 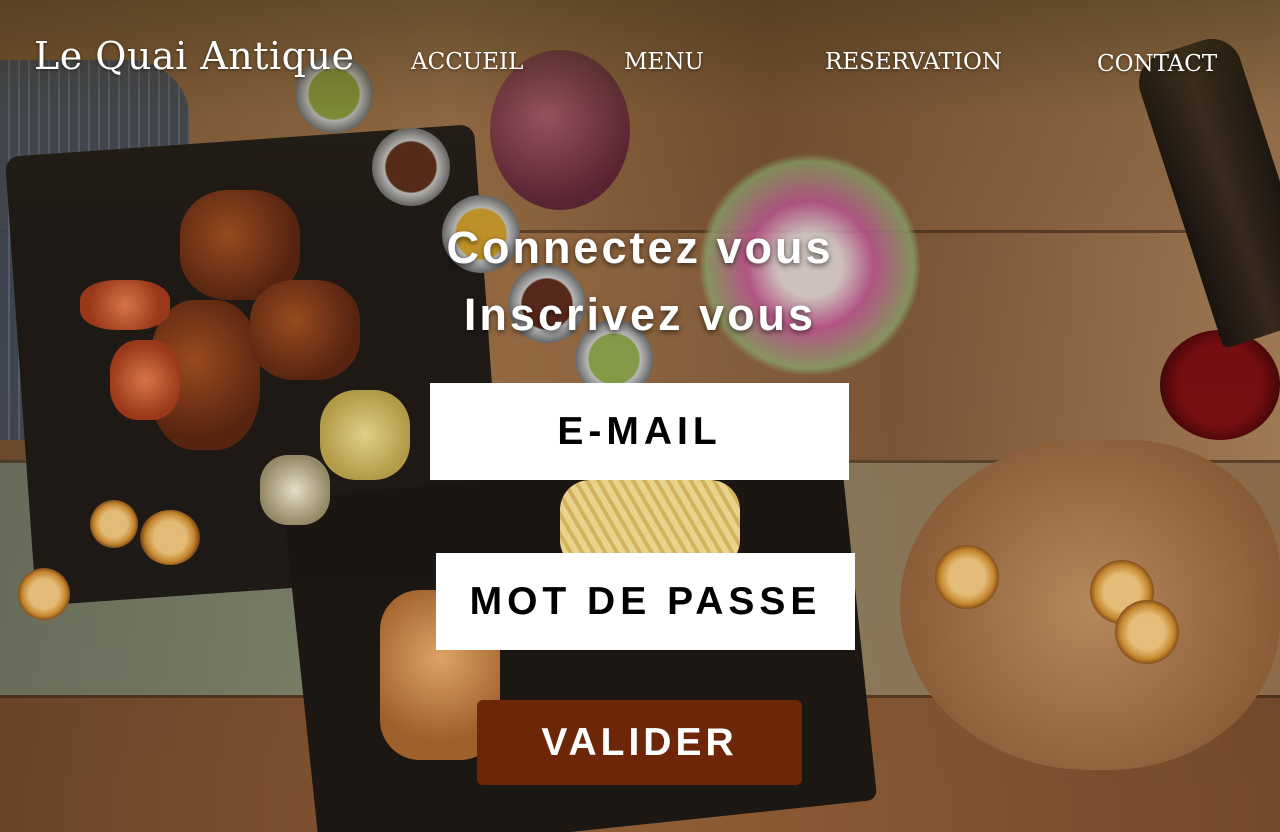 What do you see at coordinates (639, 742) in the screenshot?
I see `submit-button: VALIDER` at bounding box center [639, 742].